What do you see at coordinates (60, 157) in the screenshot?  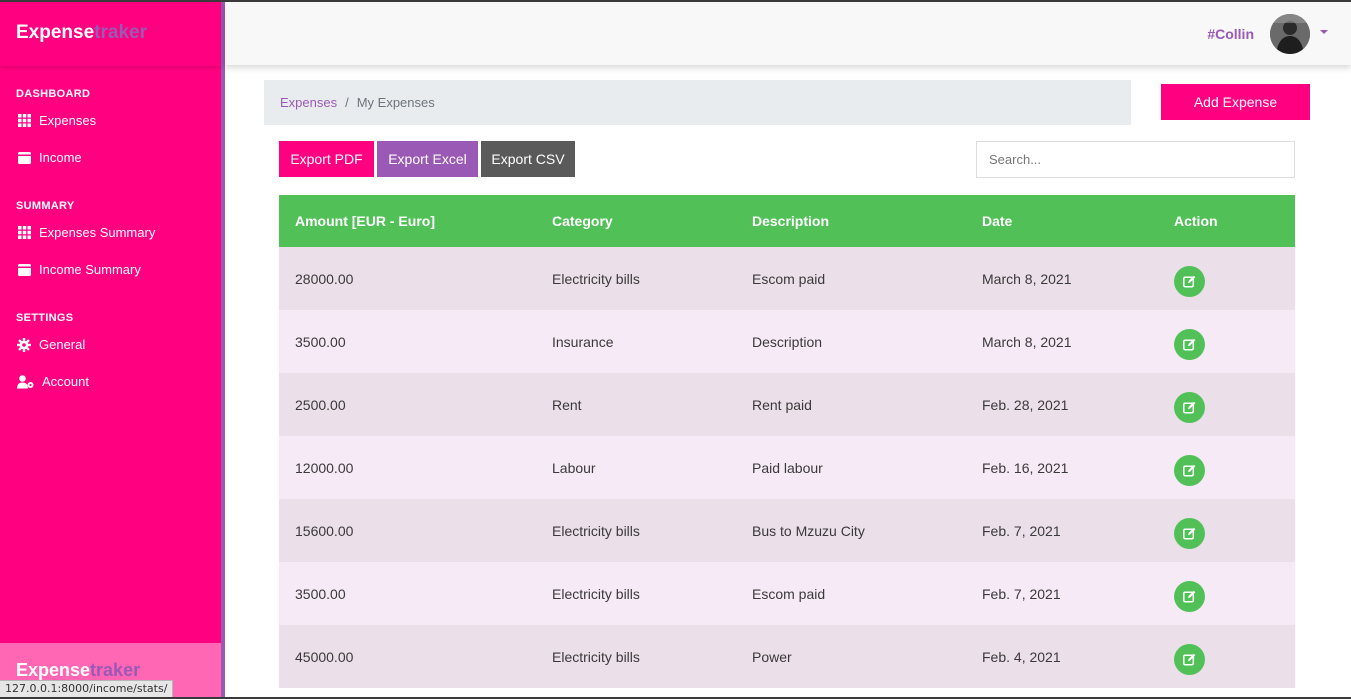 I see `sidebar-item-label: Income` at bounding box center [60, 157].